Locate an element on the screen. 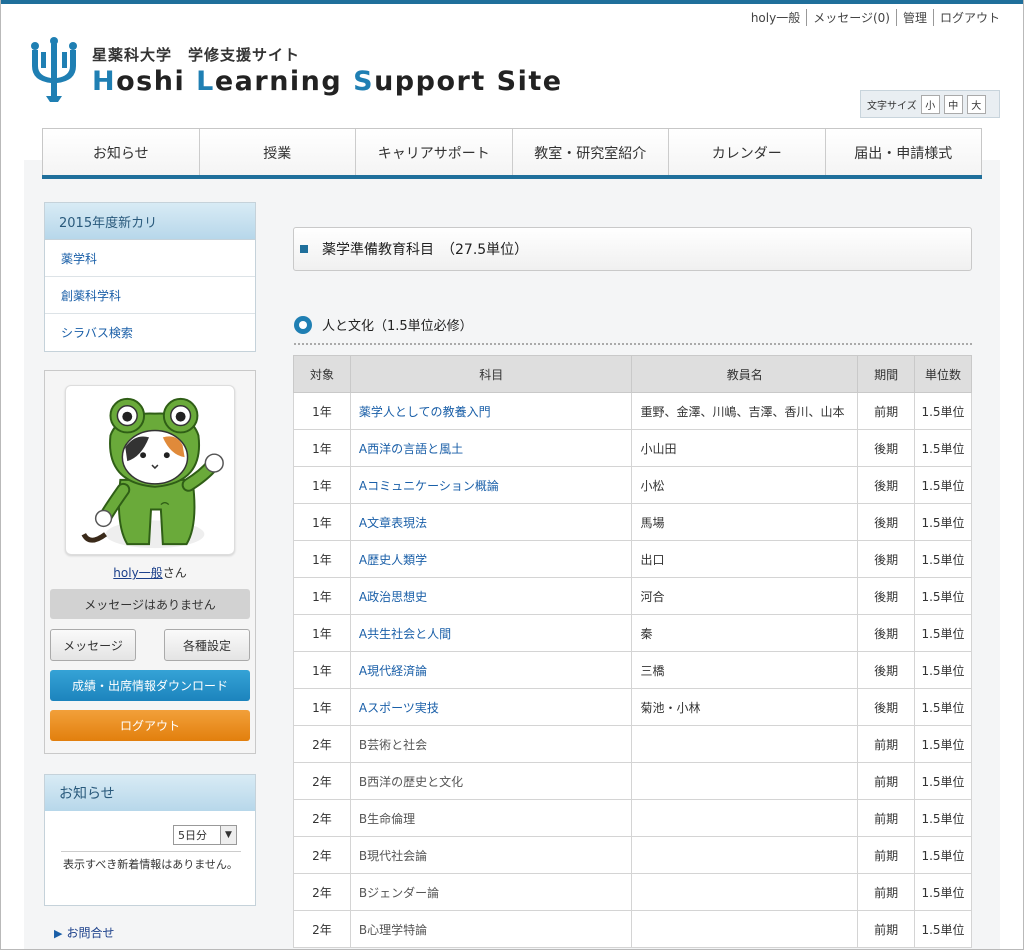 The image size is (1024, 950). table-header-row: 対象 科目 教員名 期間 単位数 is located at coordinates (632, 374).